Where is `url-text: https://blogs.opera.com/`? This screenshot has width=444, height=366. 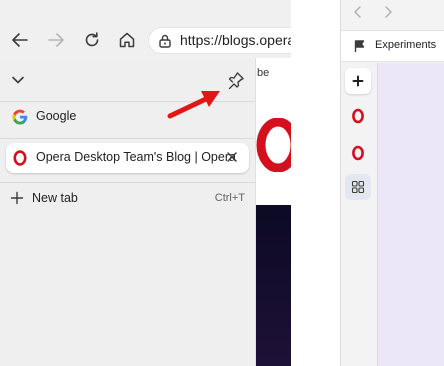
url-text: https://blogs.opera.com/ is located at coordinates (235, 40).